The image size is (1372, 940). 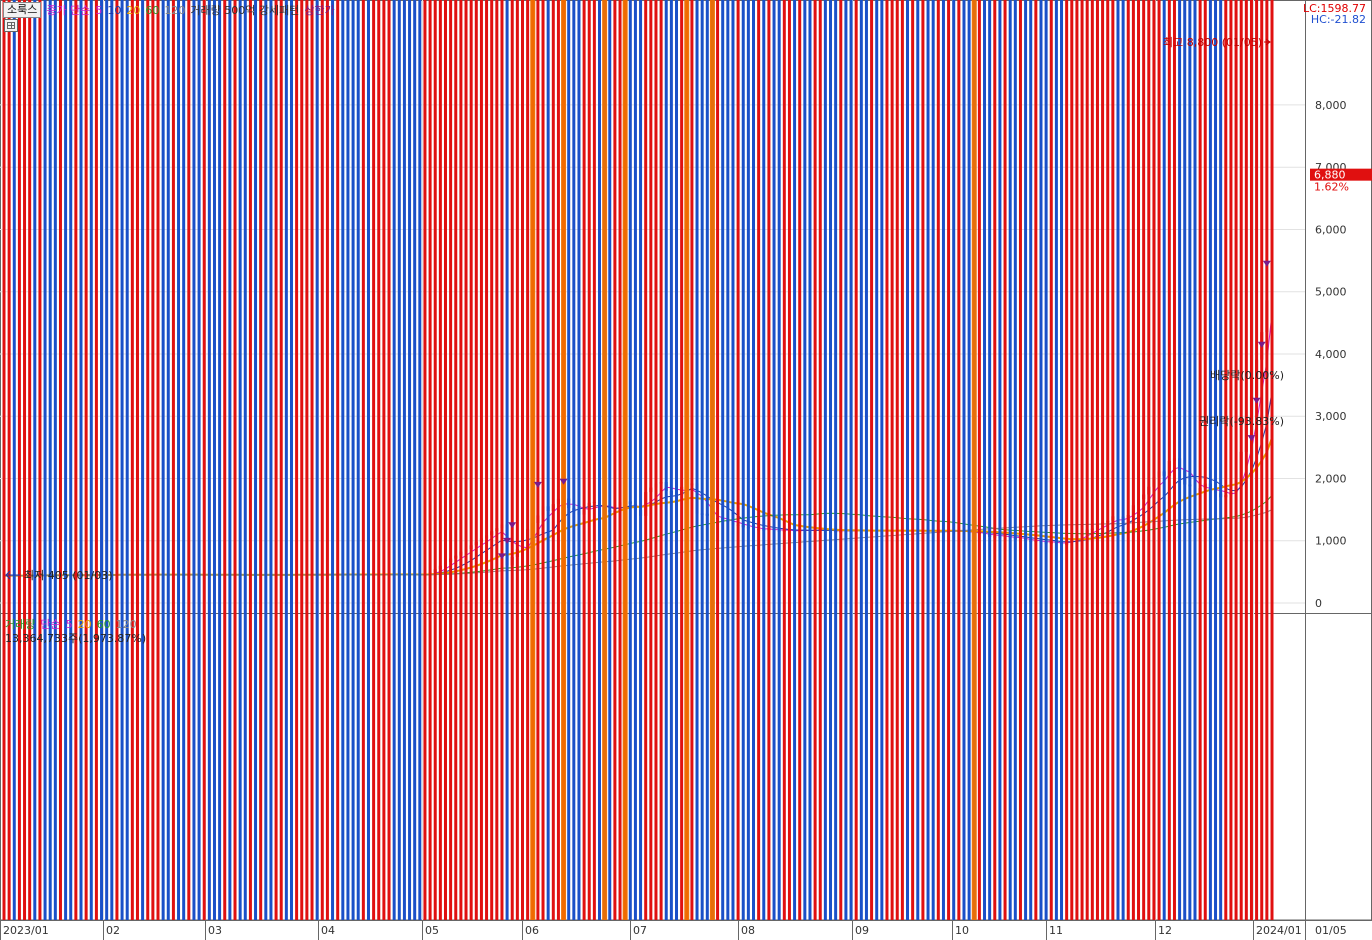 What do you see at coordinates (103, 624) in the screenshot?
I see `vol-ma60-label: 60` at bounding box center [103, 624].